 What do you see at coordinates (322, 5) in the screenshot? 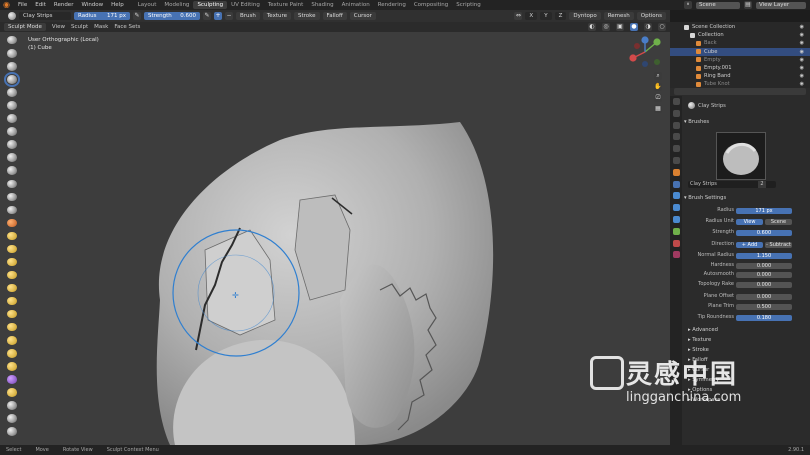
I see `workspace-tab-shading: Shading` at bounding box center [322, 5].